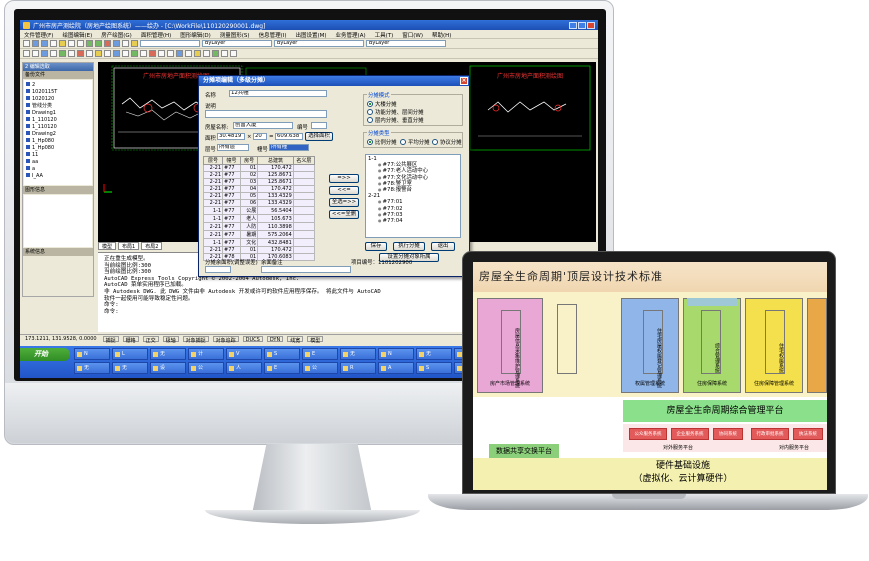 The image size is (869, 561). What do you see at coordinates (58, 169) in the screenshot?
I see `tree-item: a` at bounding box center [58, 169].